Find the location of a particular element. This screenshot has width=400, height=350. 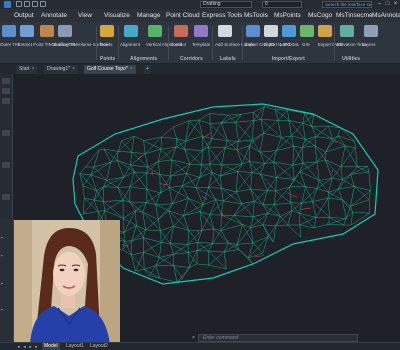

shading-button is located at coordinates (47, 31).